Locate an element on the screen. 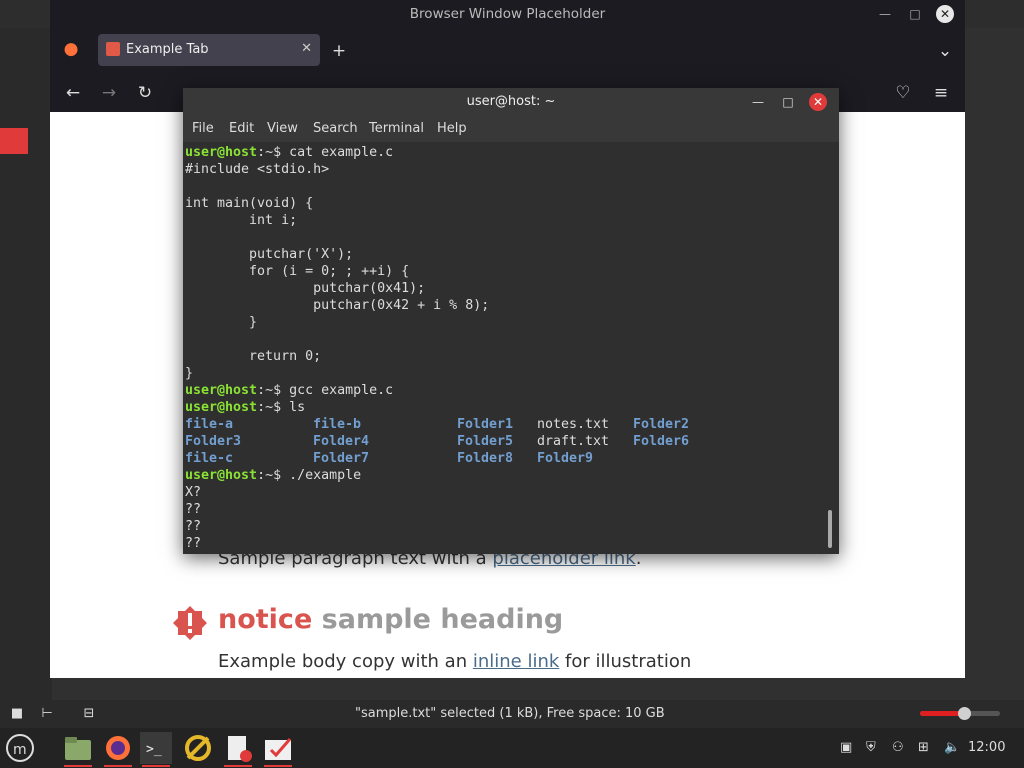  alert-icon is located at coordinates (190, 623).